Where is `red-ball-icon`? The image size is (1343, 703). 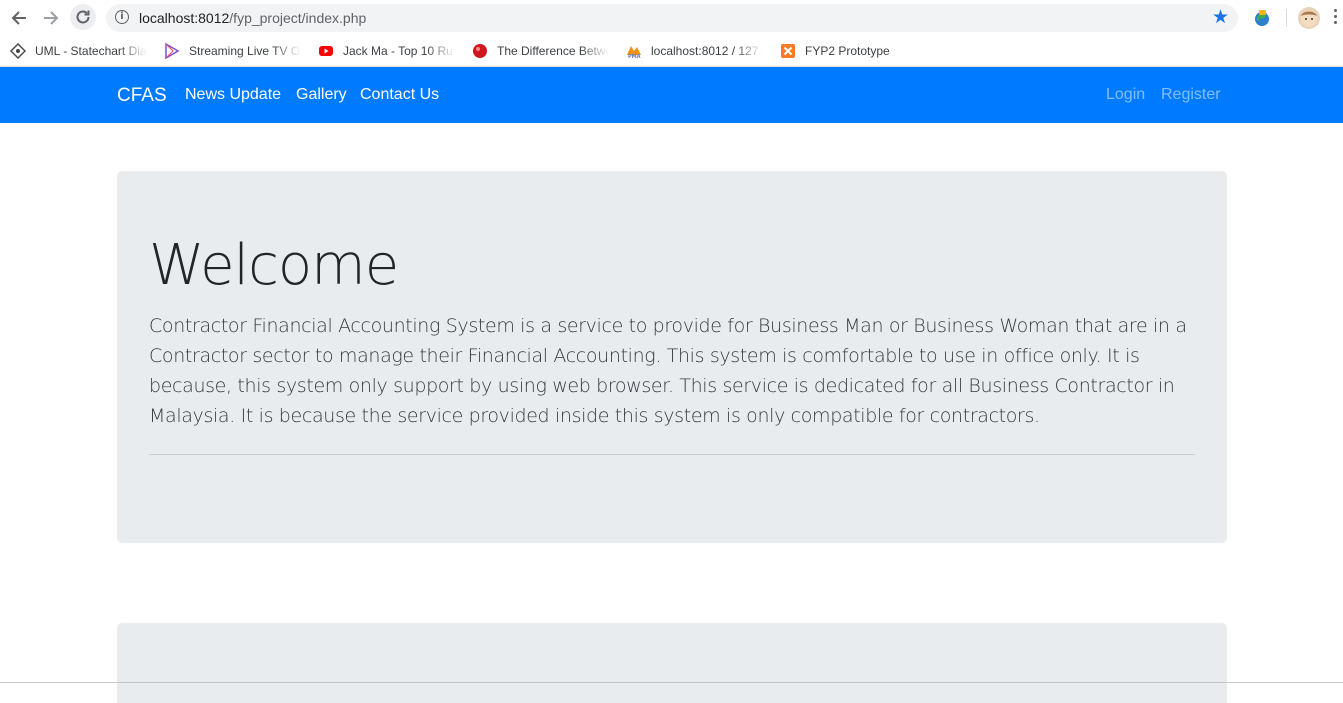
red-ball-icon is located at coordinates (480, 51).